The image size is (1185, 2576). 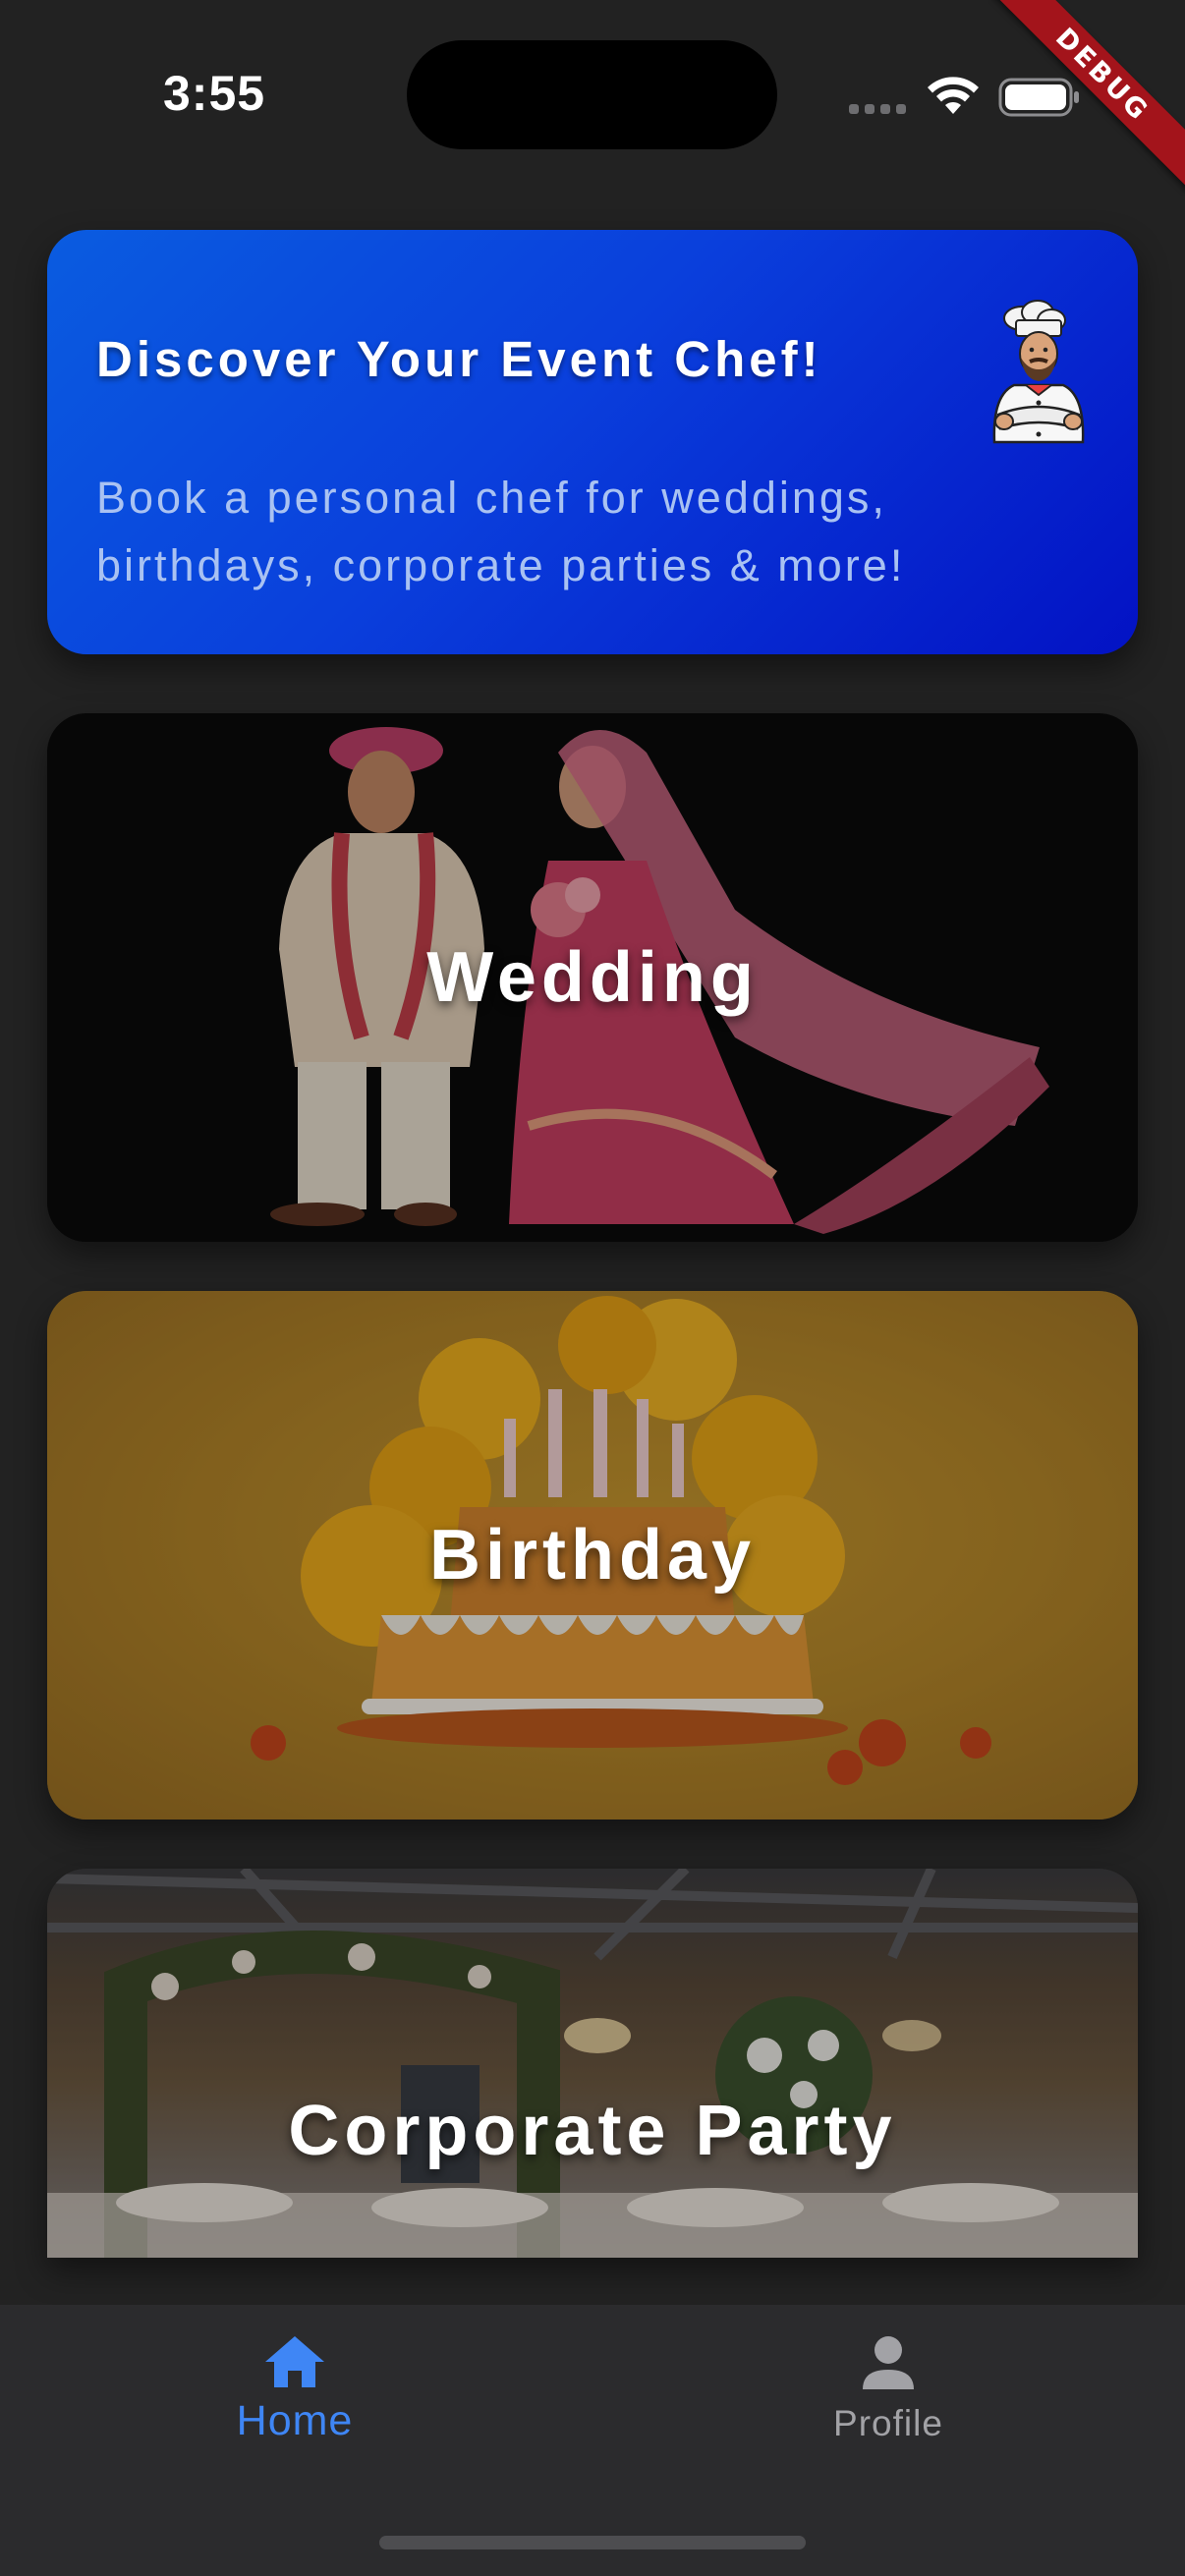 I want to click on chef-icon, so click(x=1038, y=372).